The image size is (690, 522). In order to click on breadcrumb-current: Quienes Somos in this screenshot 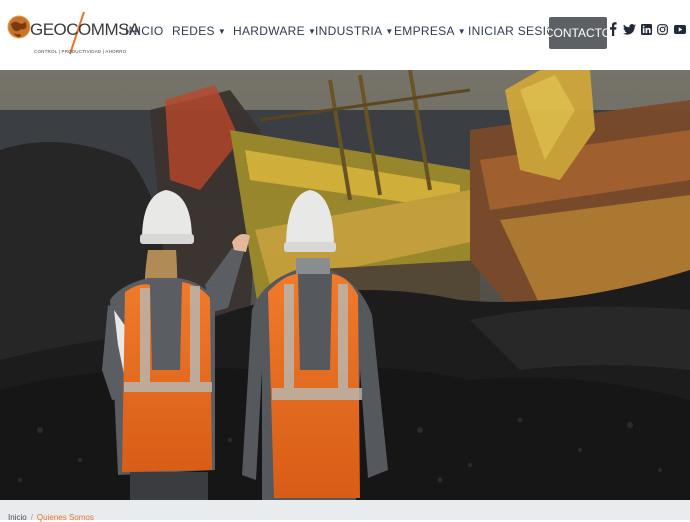, I will do `click(65, 517)`.